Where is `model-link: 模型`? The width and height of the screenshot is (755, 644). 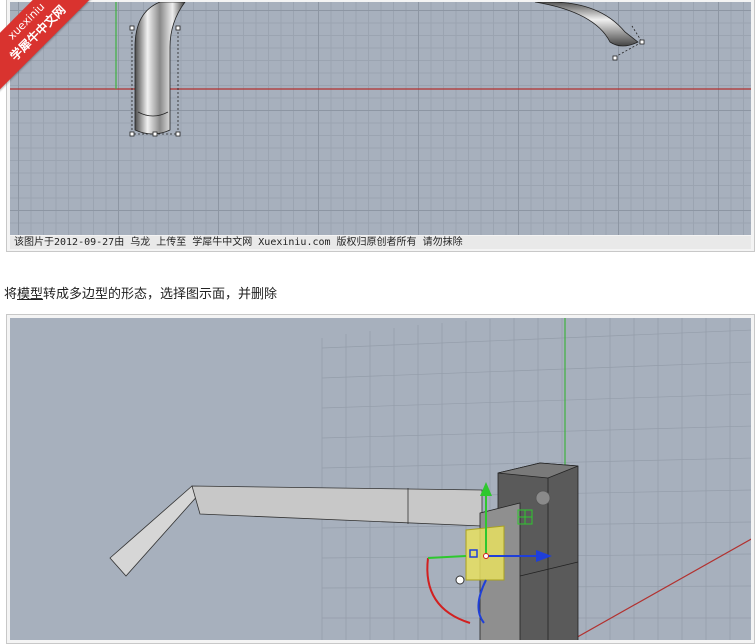 model-link: 模型 is located at coordinates (30, 294).